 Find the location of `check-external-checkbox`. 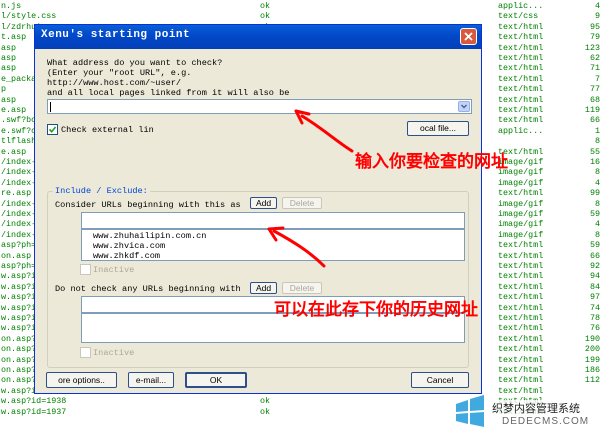

check-external-checkbox is located at coordinates (52, 129).